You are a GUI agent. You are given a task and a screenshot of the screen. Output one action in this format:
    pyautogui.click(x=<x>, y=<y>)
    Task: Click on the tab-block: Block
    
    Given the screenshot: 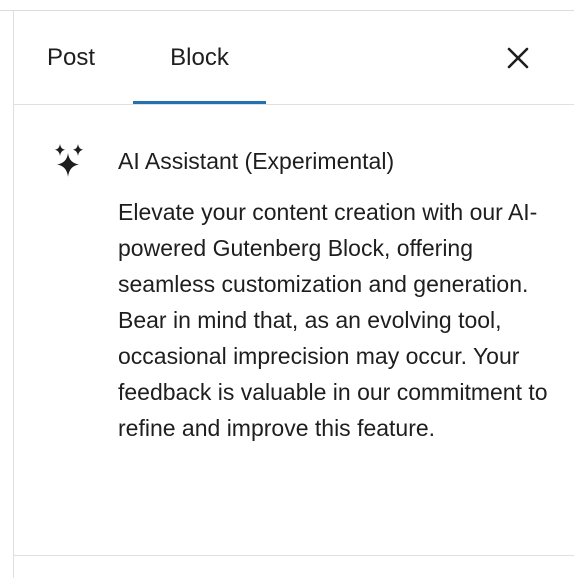 What is the action you would take?
    pyautogui.click(x=199, y=57)
    